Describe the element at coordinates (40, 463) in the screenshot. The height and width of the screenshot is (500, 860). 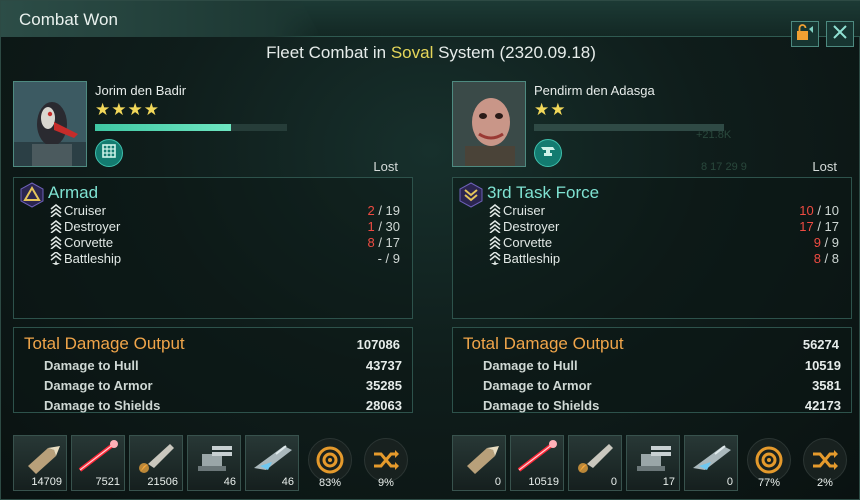
I see `weapon-slot-kinetic: 14709` at that location.